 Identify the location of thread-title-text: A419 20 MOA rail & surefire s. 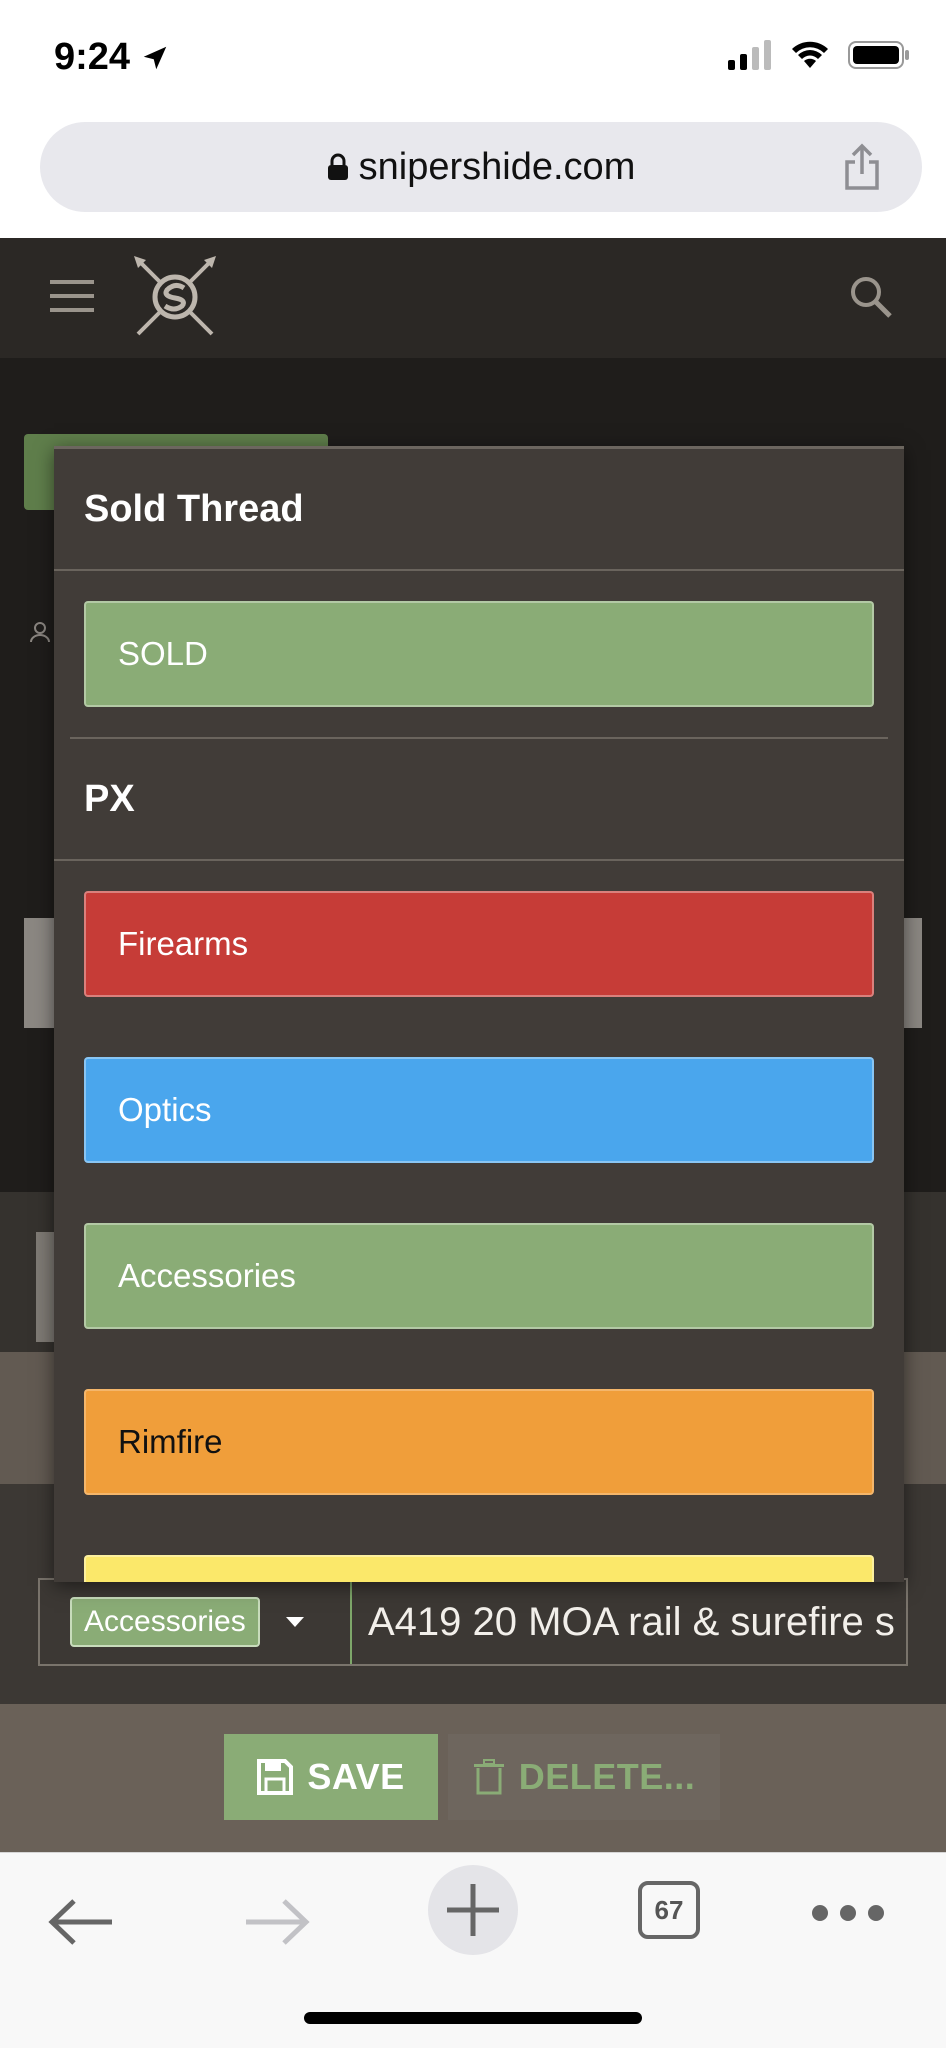
(631, 1621).